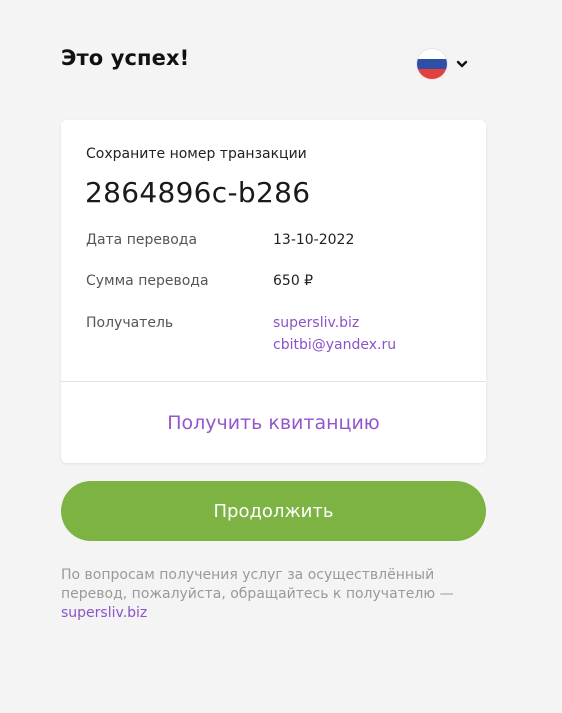  I want to click on support-recipient-link: supersliv.biz, so click(104, 613).